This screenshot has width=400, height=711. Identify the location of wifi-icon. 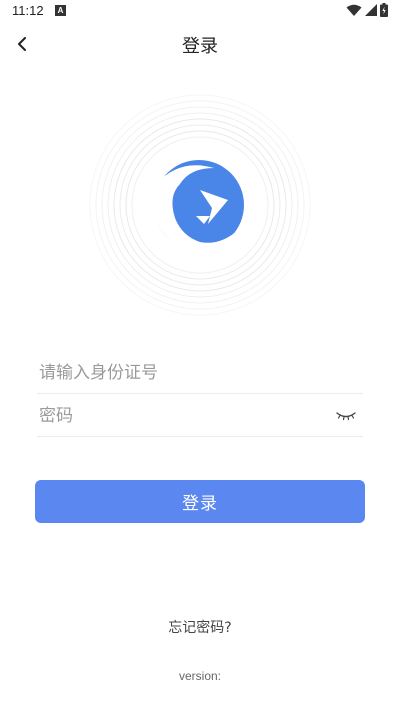
(354, 10).